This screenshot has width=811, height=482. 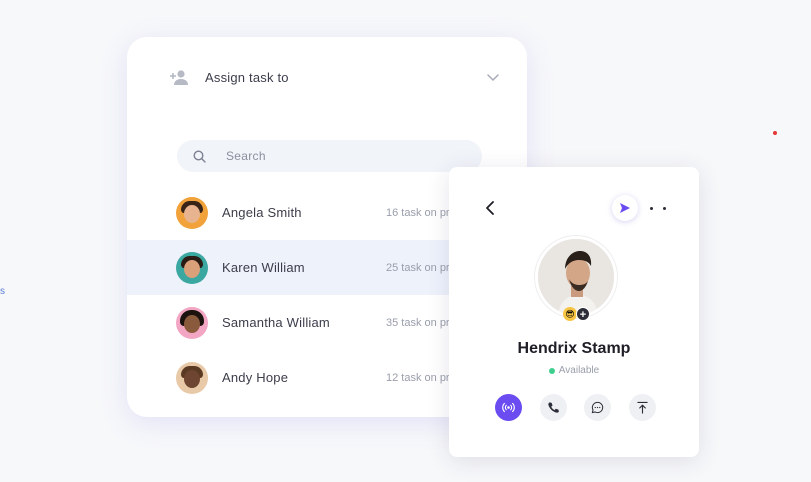 I want to click on assign-dropdown: Assign task to, so click(x=327, y=77).